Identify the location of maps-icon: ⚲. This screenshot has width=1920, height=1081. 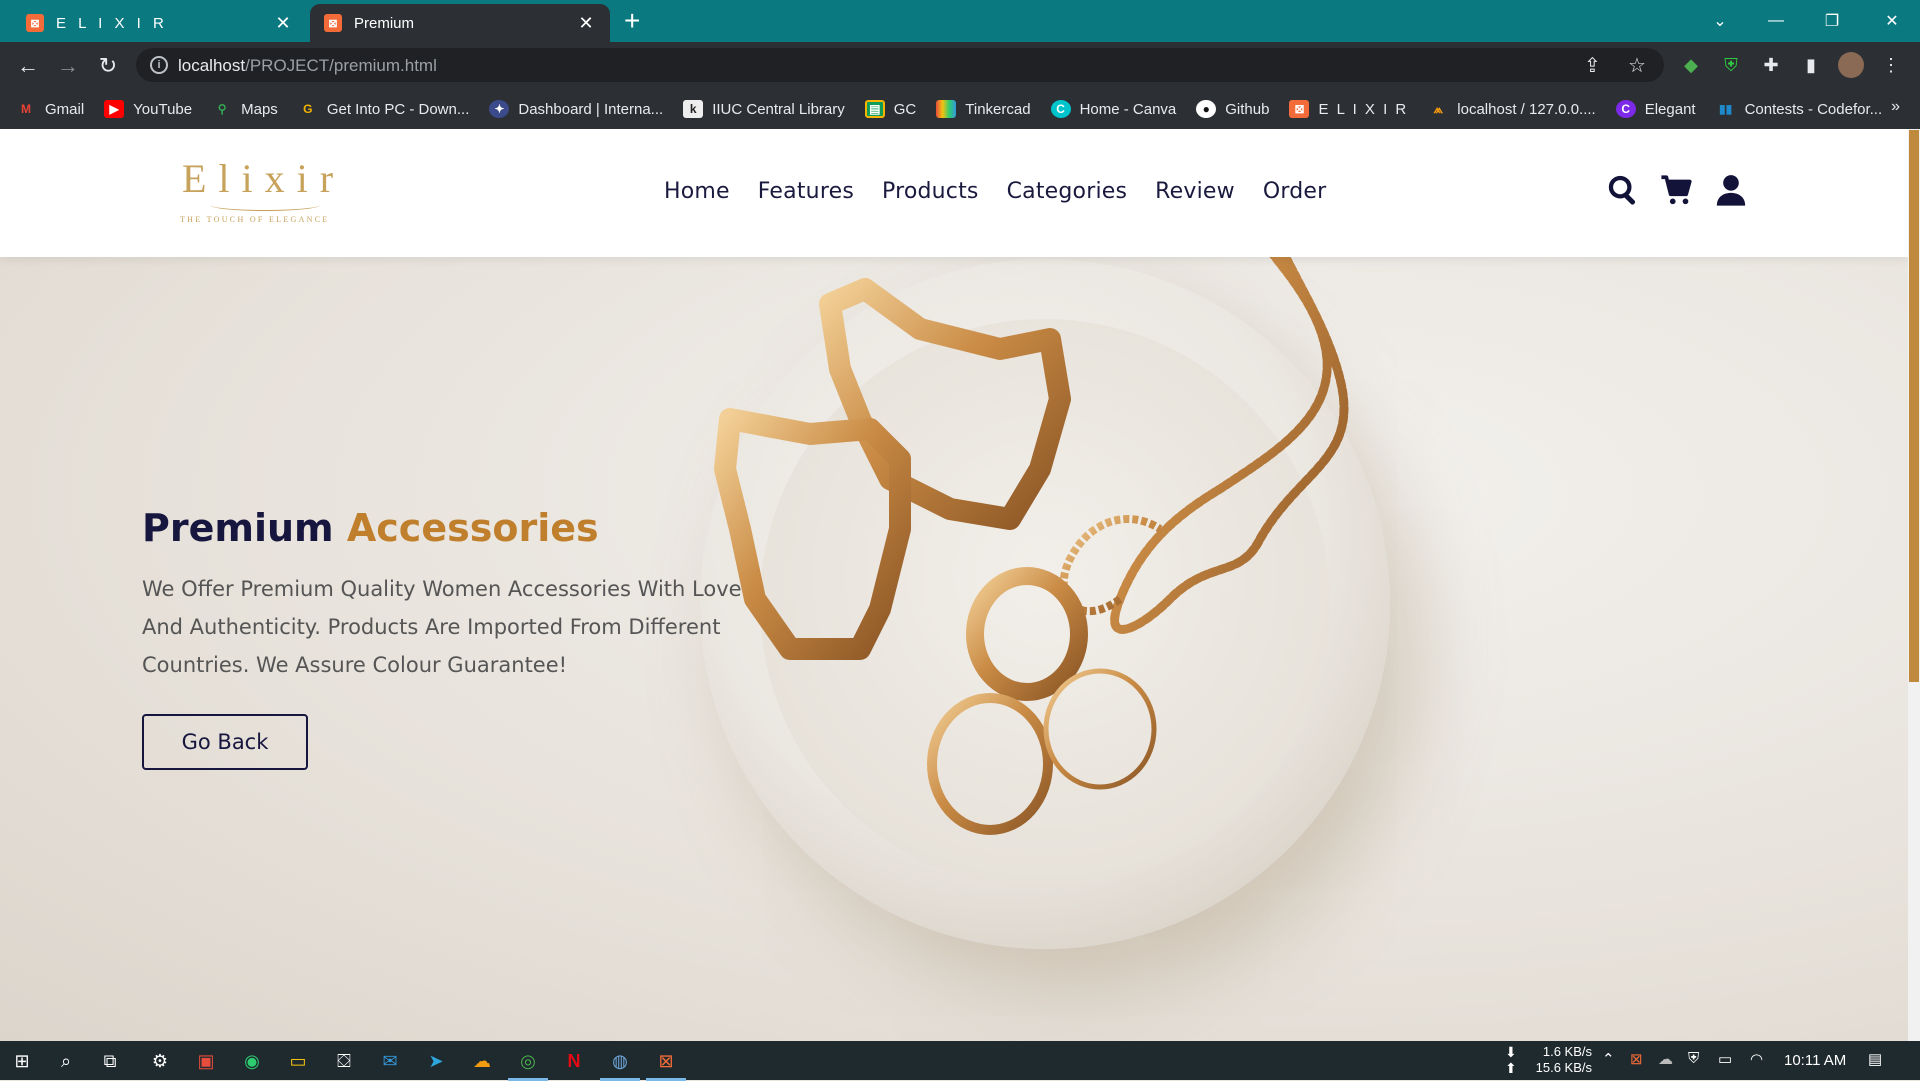
(222, 109).